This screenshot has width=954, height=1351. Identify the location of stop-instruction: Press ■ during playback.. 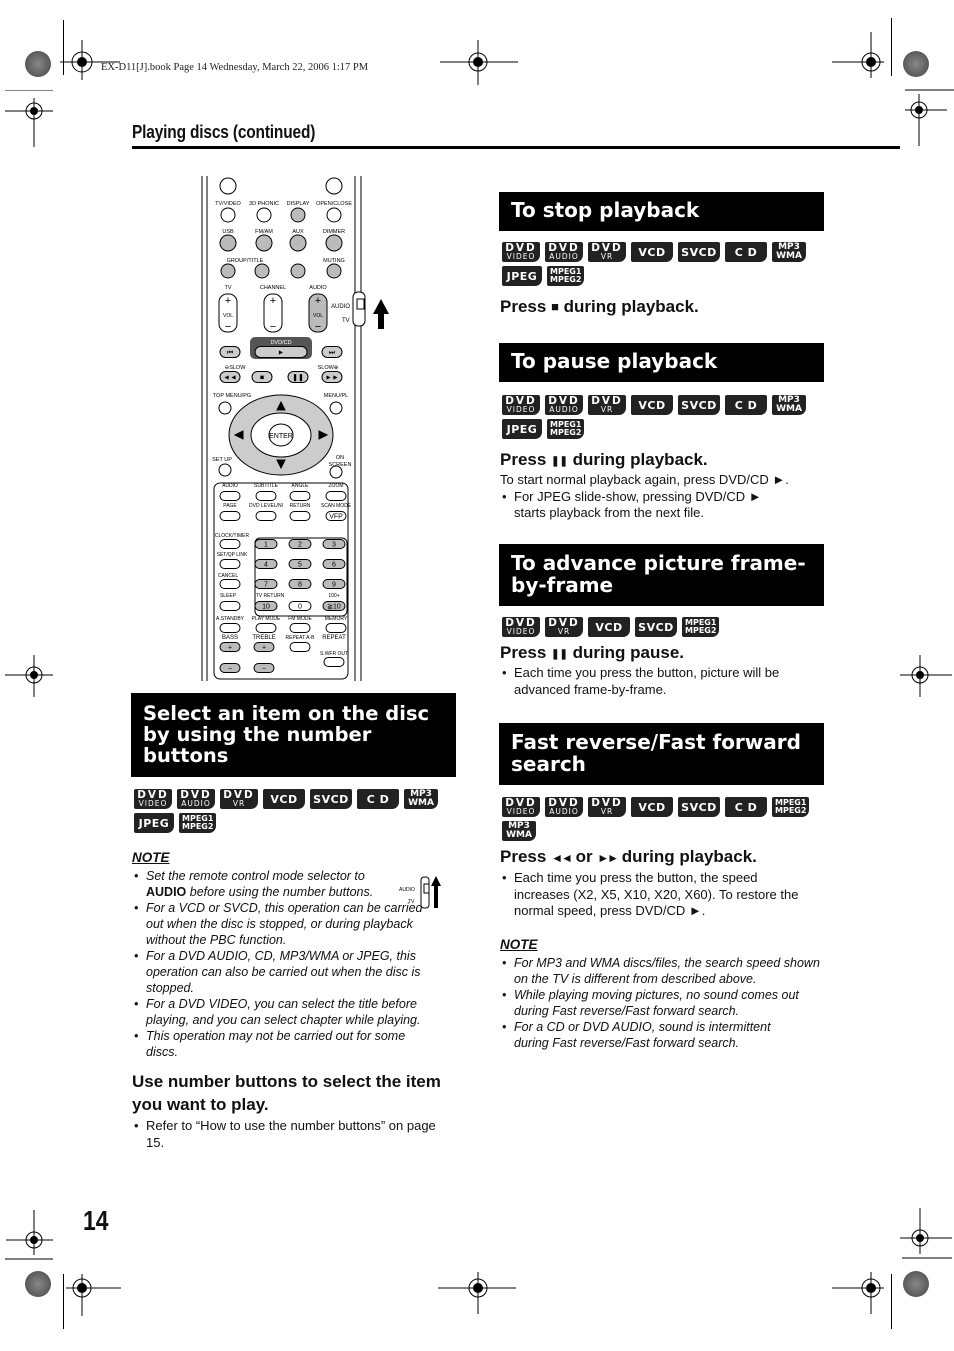
(599, 307).